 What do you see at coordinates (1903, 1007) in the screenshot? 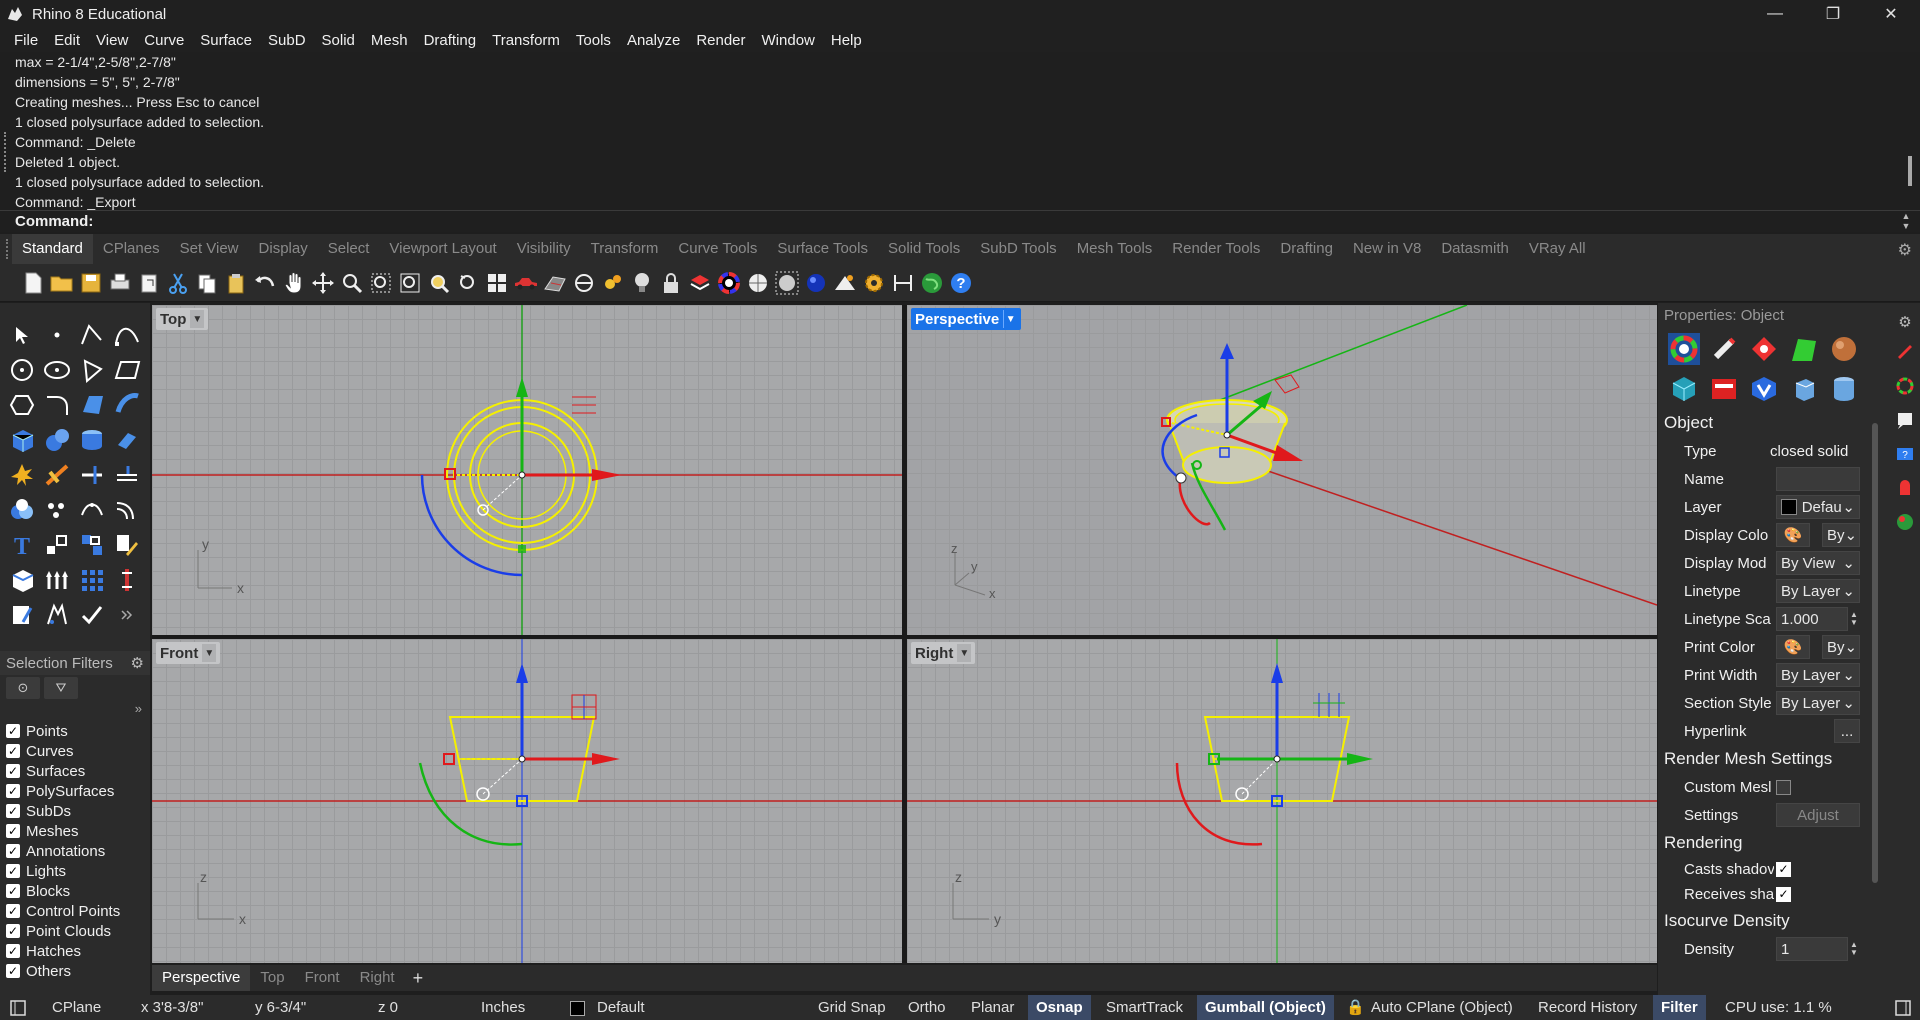
I see `panel-toggle-right-icon` at bounding box center [1903, 1007].